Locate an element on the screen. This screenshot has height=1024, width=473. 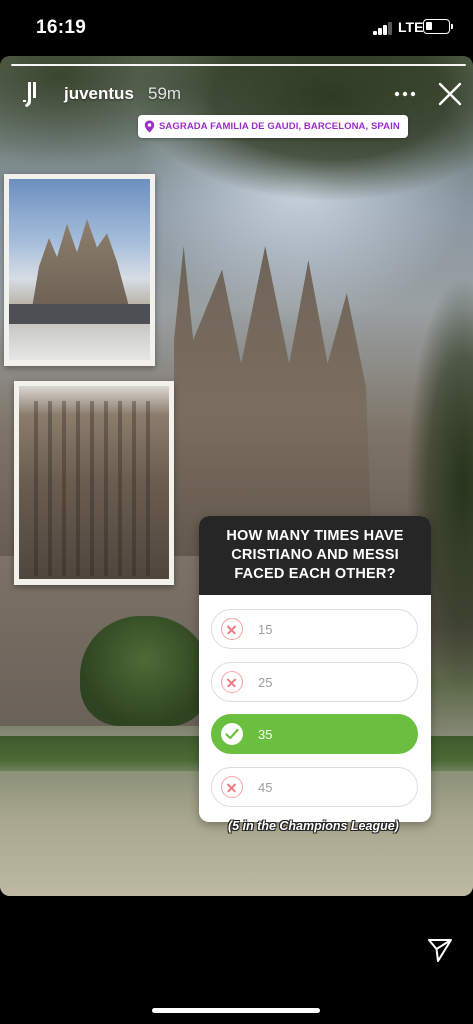
quiz-option-label: 45 is located at coordinates (265, 787).